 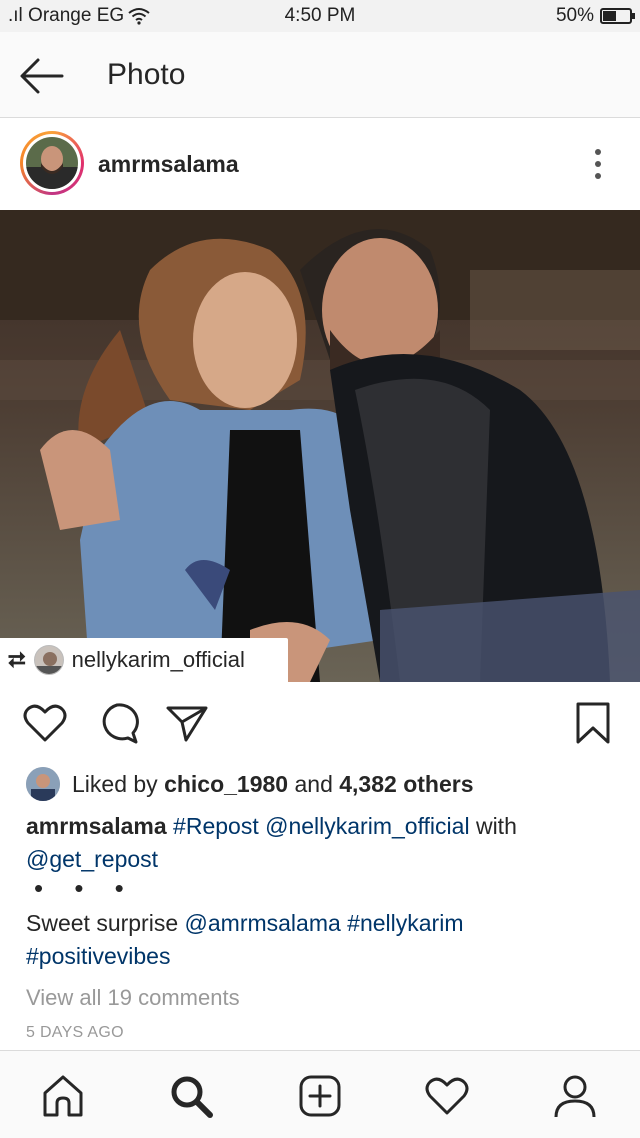 I want to click on liked-by-user: chico_1980, so click(x=226, y=784).